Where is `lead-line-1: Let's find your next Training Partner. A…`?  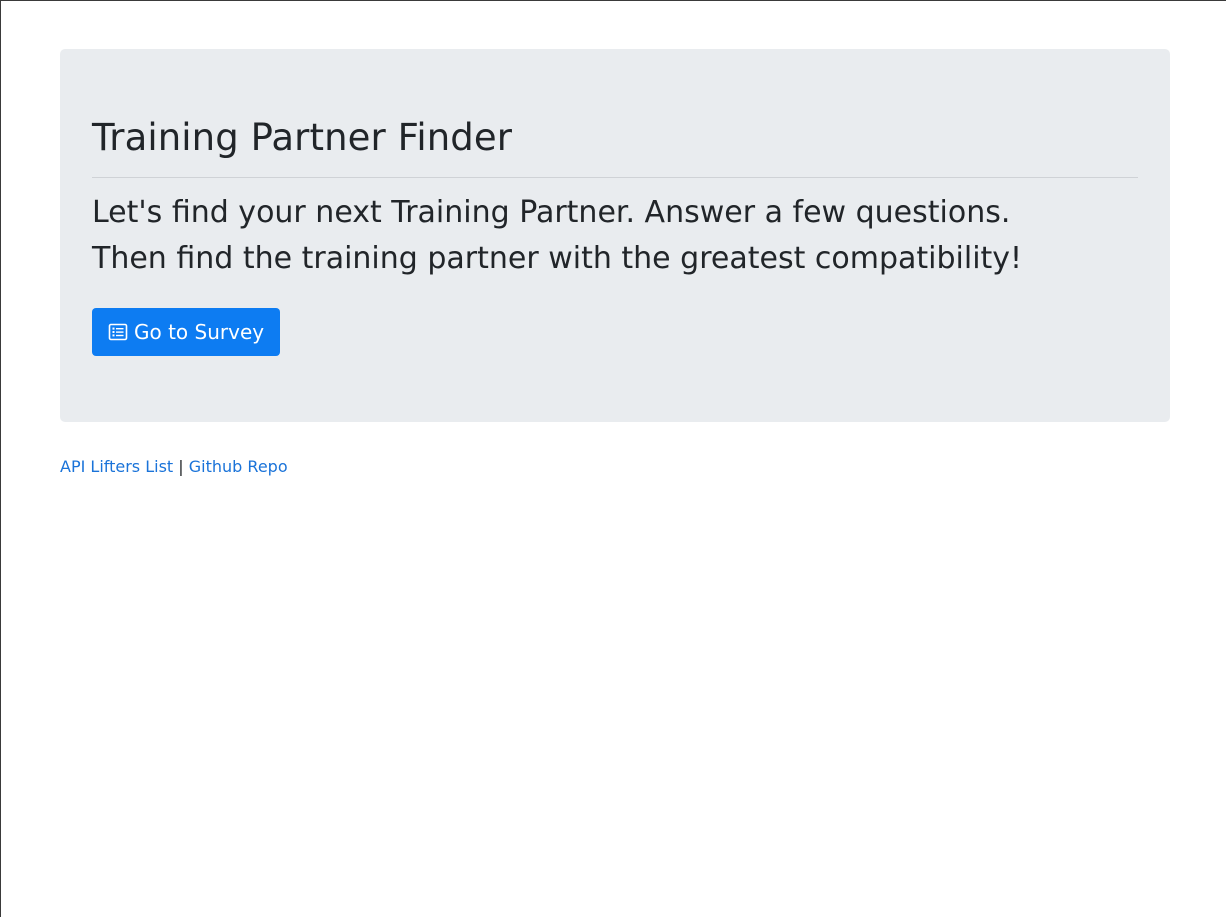 lead-line-1: Let's find your next Training Partner. A… is located at coordinates (551, 212).